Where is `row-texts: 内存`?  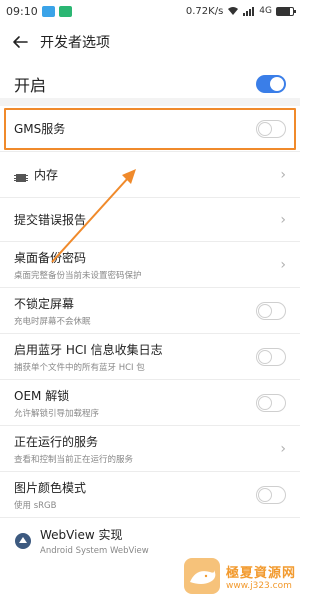 row-texts: 内存 is located at coordinates (46, 174).